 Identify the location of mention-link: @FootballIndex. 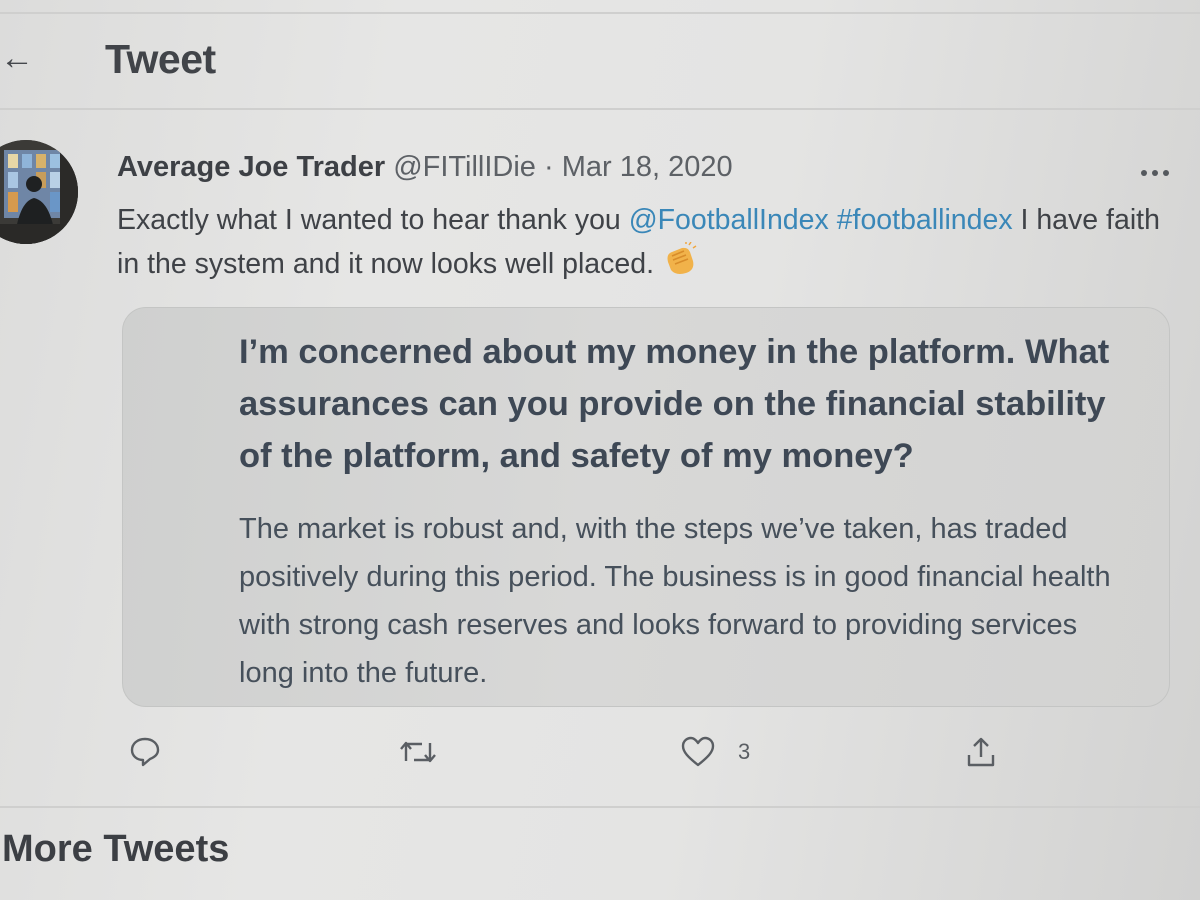
(729, 220).